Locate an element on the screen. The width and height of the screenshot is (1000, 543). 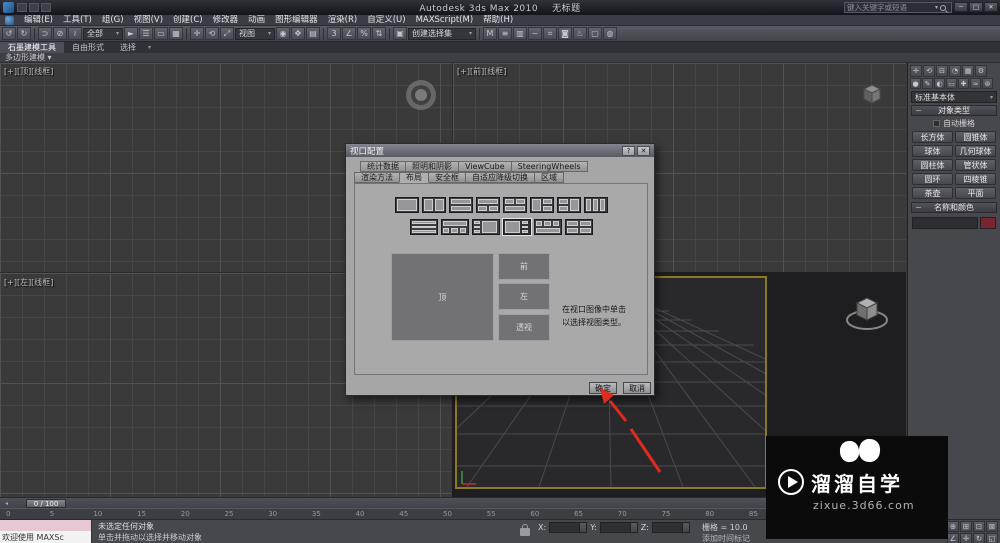
fov-icon: ∠ is located at coordinates (953, 538).